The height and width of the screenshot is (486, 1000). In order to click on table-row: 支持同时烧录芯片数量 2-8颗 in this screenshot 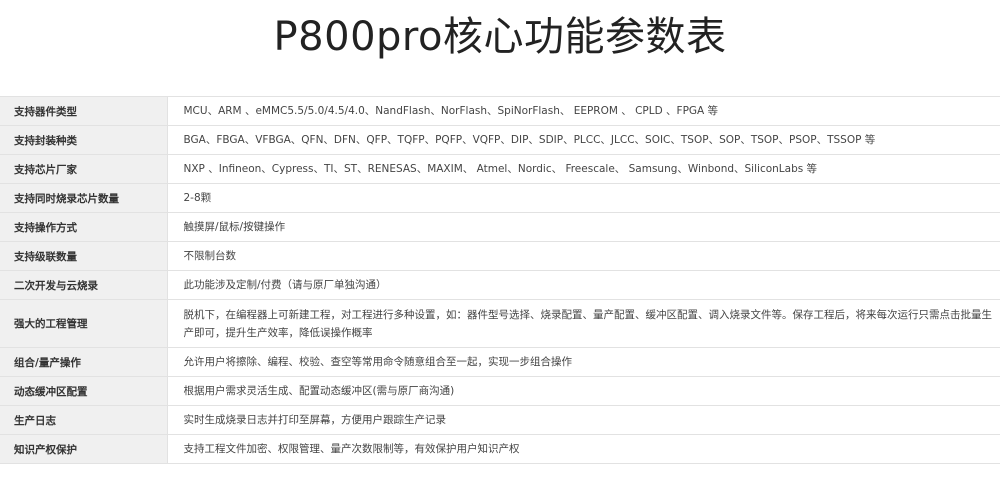, I will do `click(500, 198)`.